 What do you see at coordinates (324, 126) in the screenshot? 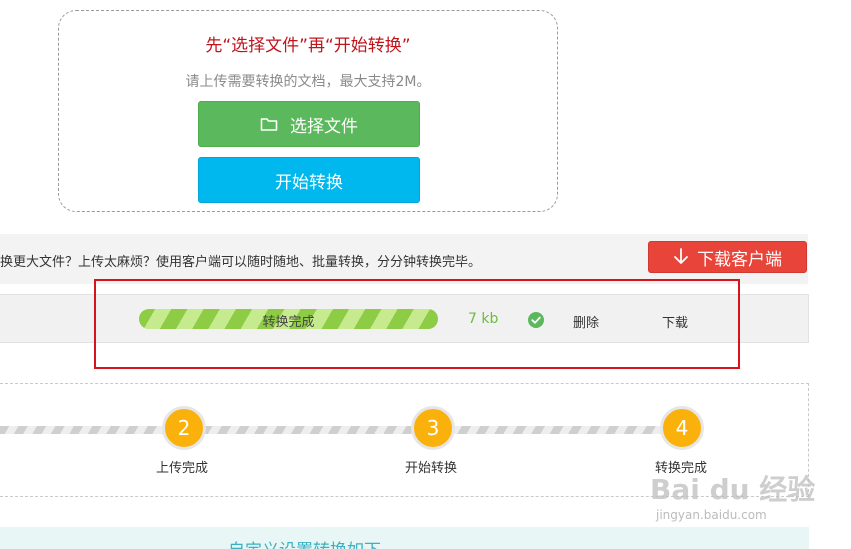
I see `select-file-label: 选择文件` at bounding box center [324, 126].